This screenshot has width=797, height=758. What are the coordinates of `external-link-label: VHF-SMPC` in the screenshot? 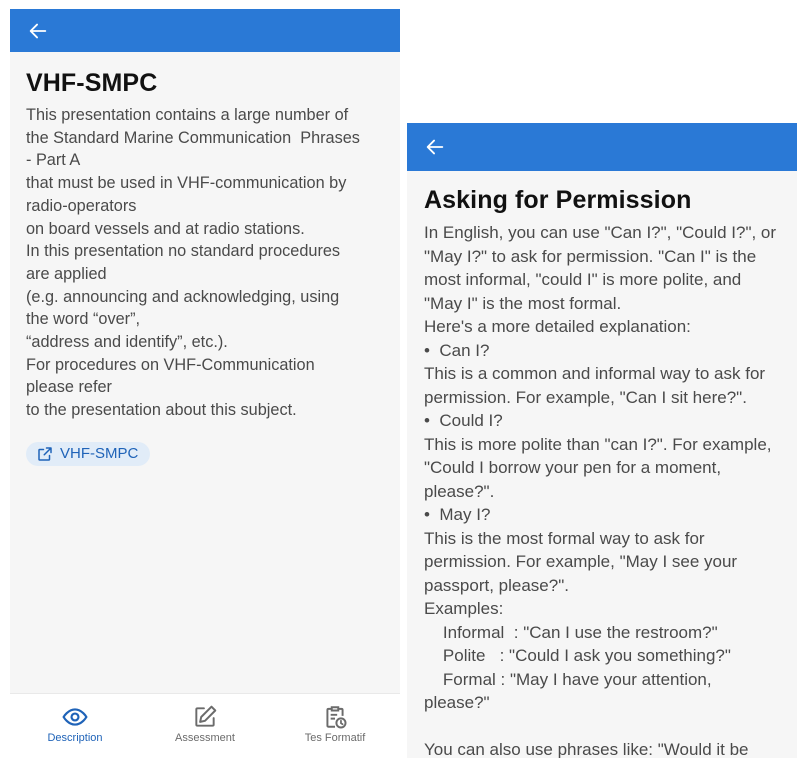 It's located at (99, 454).